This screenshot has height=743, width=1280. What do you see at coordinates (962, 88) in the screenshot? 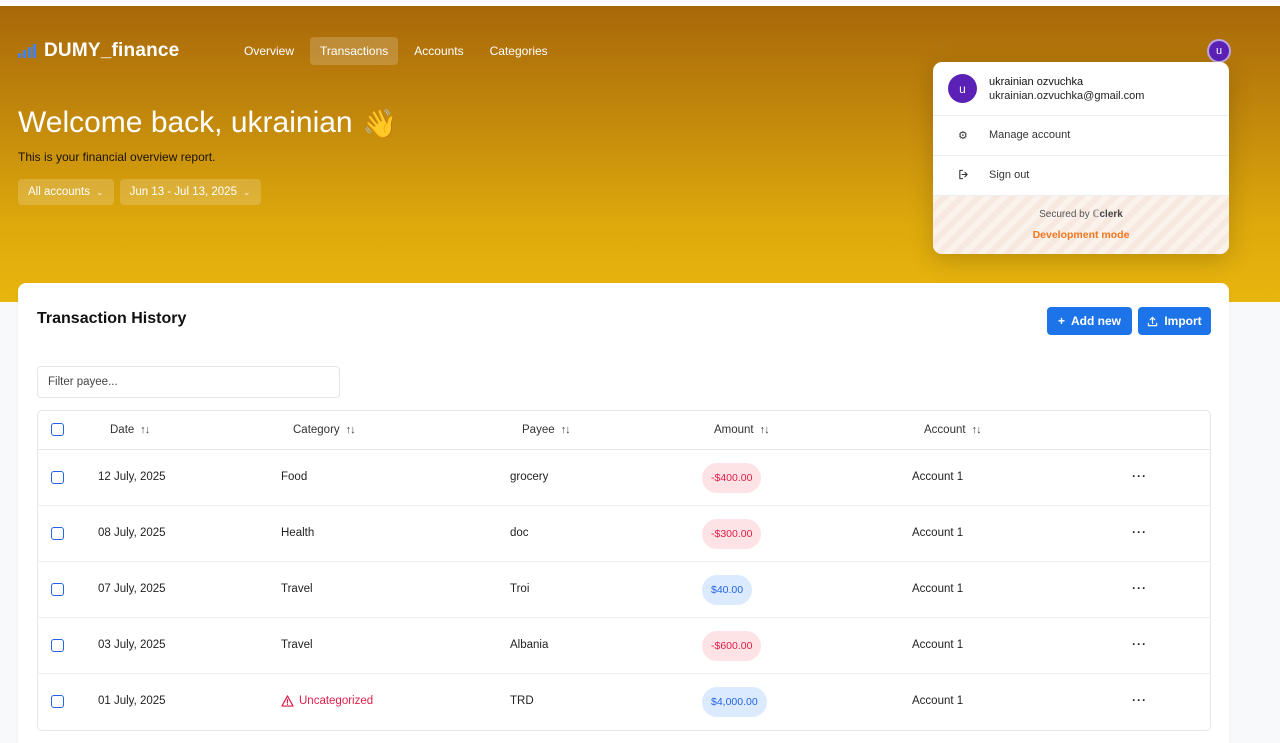
I see `user-menu-avatar: u` at bounding box center [962, 88].